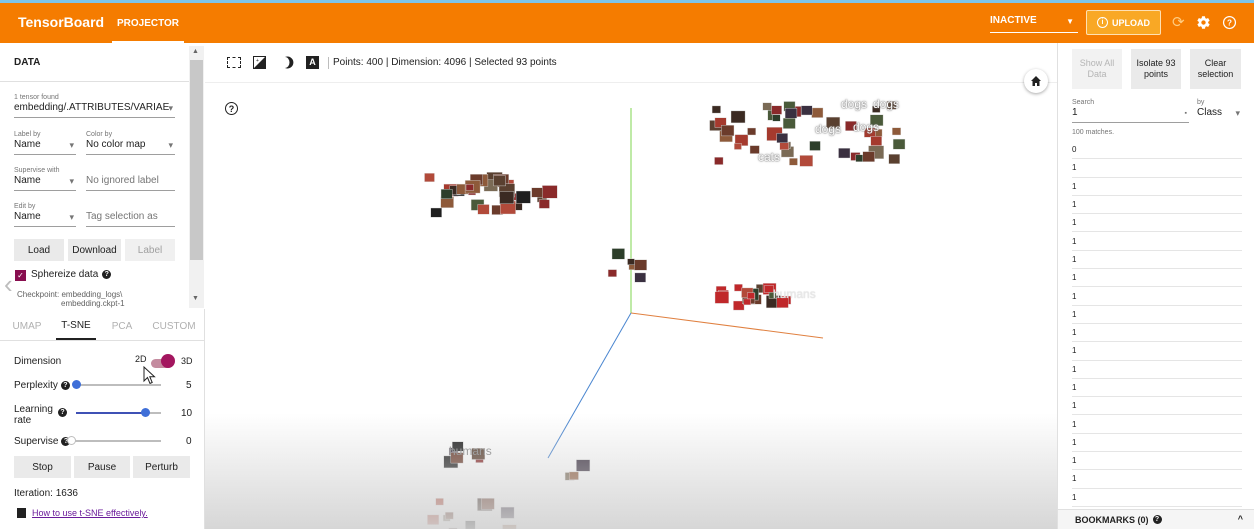 This screenshot has width=1254, height=529. What do you see at coordinates (148, 23) in the screenshot?
I see `tab-projector: PROJECTOR` at bounding box center [148, 23].